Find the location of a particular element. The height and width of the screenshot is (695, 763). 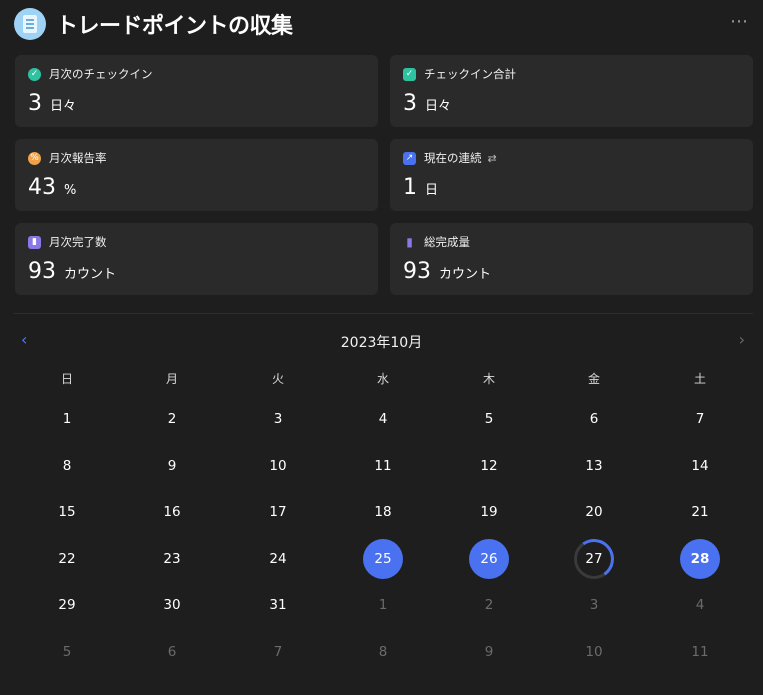

calendar-day: 21 is located at coordinates (700, 512).